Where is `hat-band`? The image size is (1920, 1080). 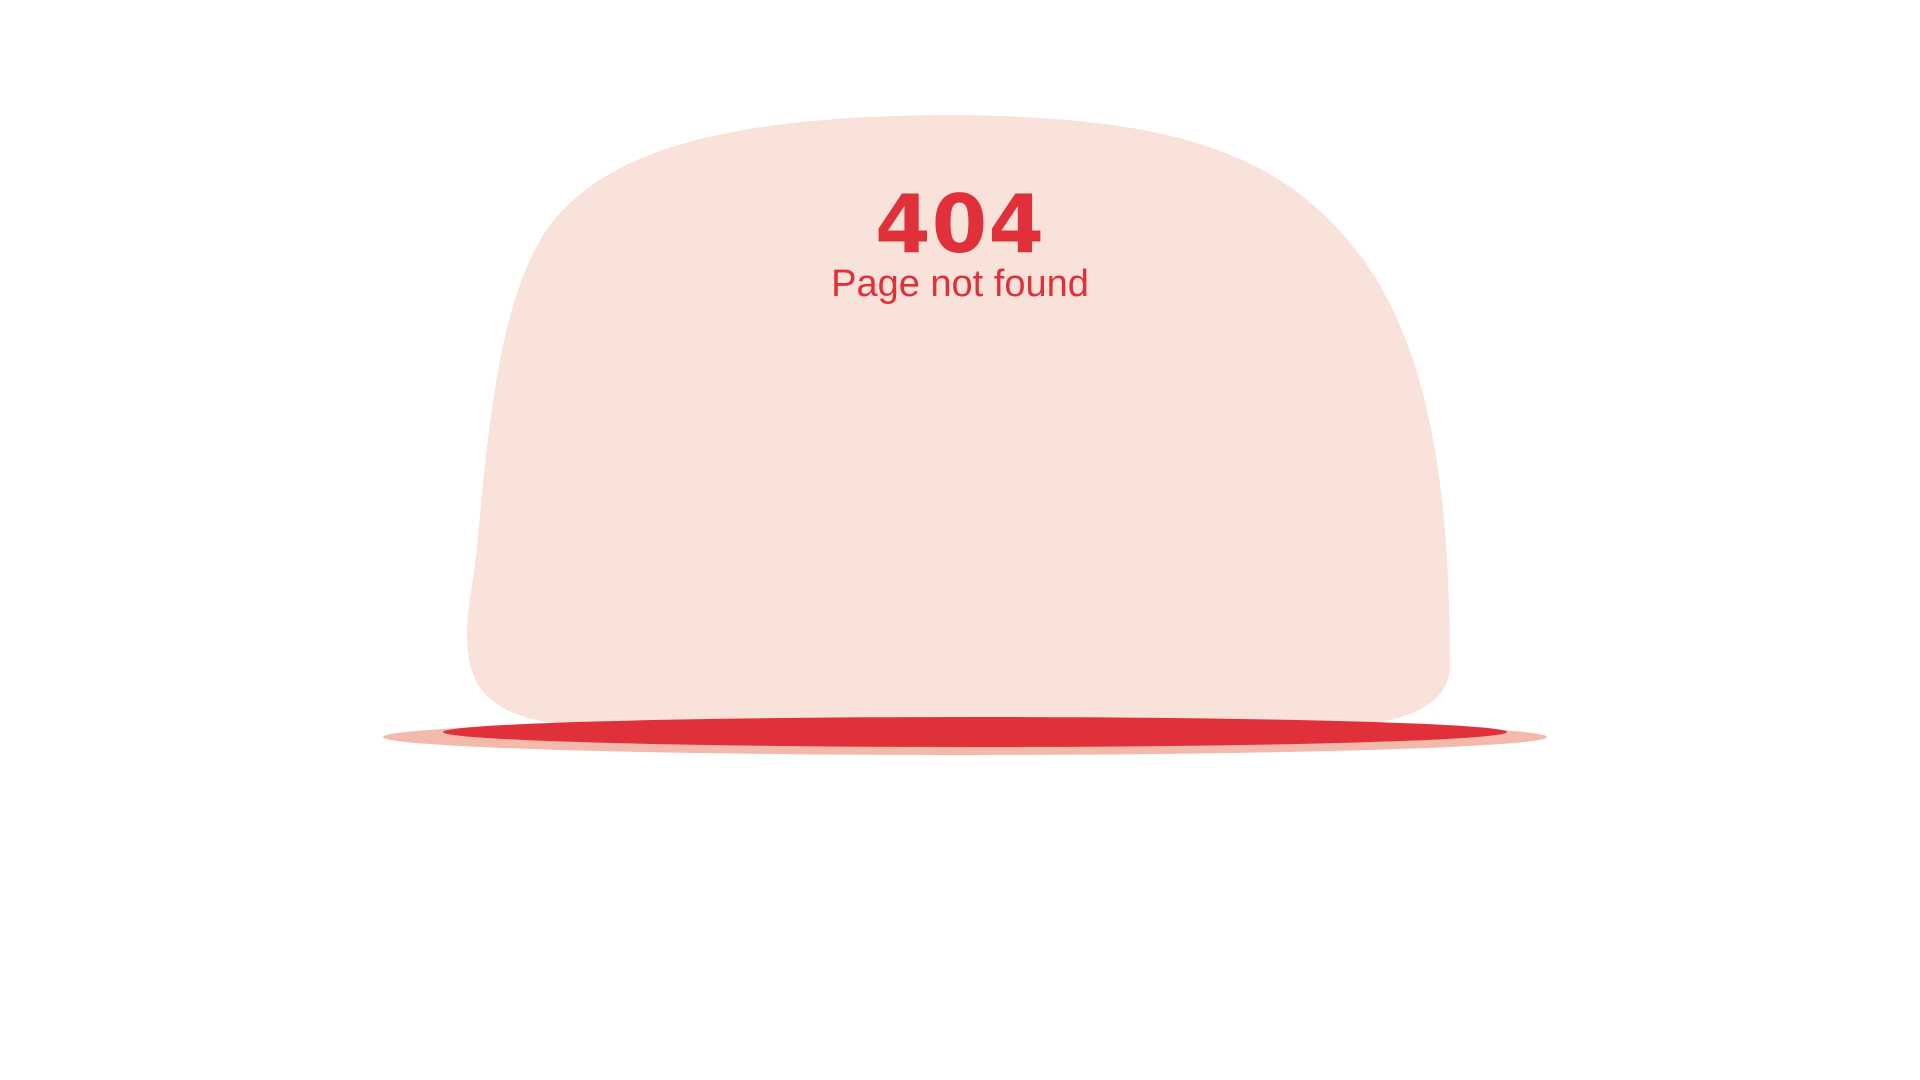
hat-band is located at coordinates (975, 732).